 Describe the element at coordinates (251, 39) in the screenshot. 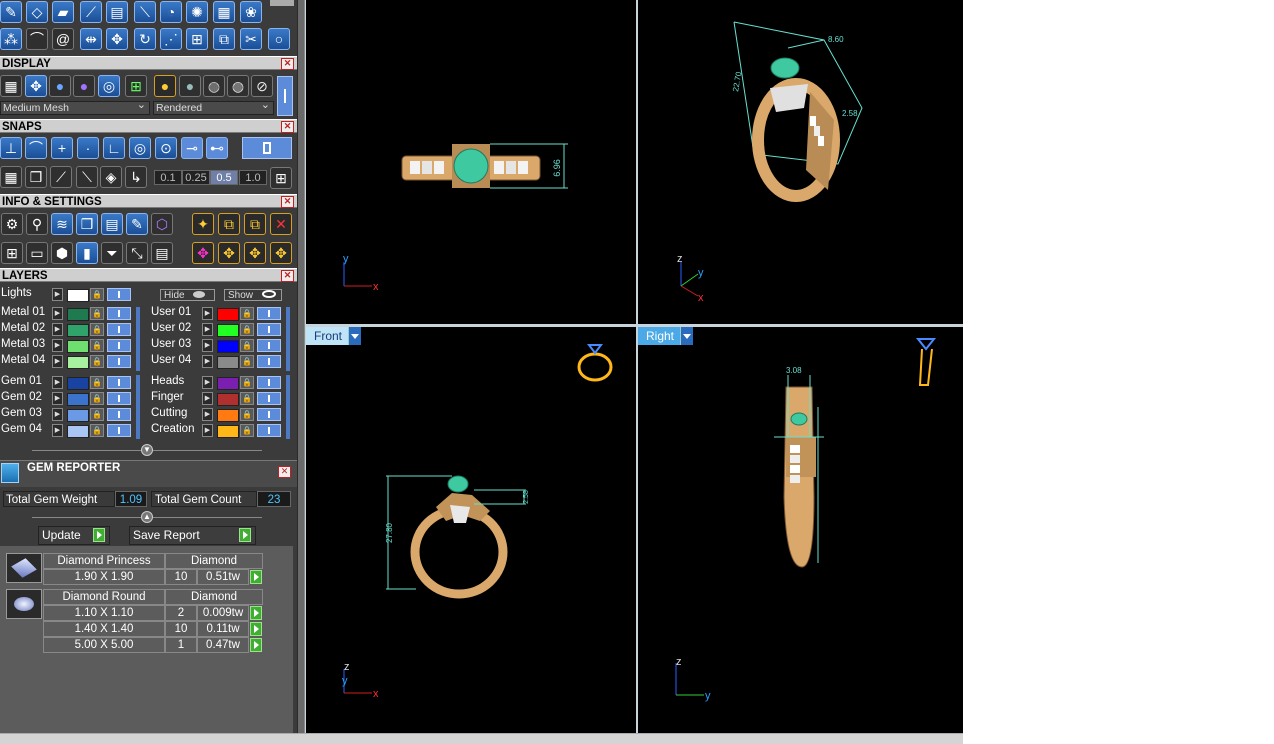

I see `scissors-icon: ✂` at that location.